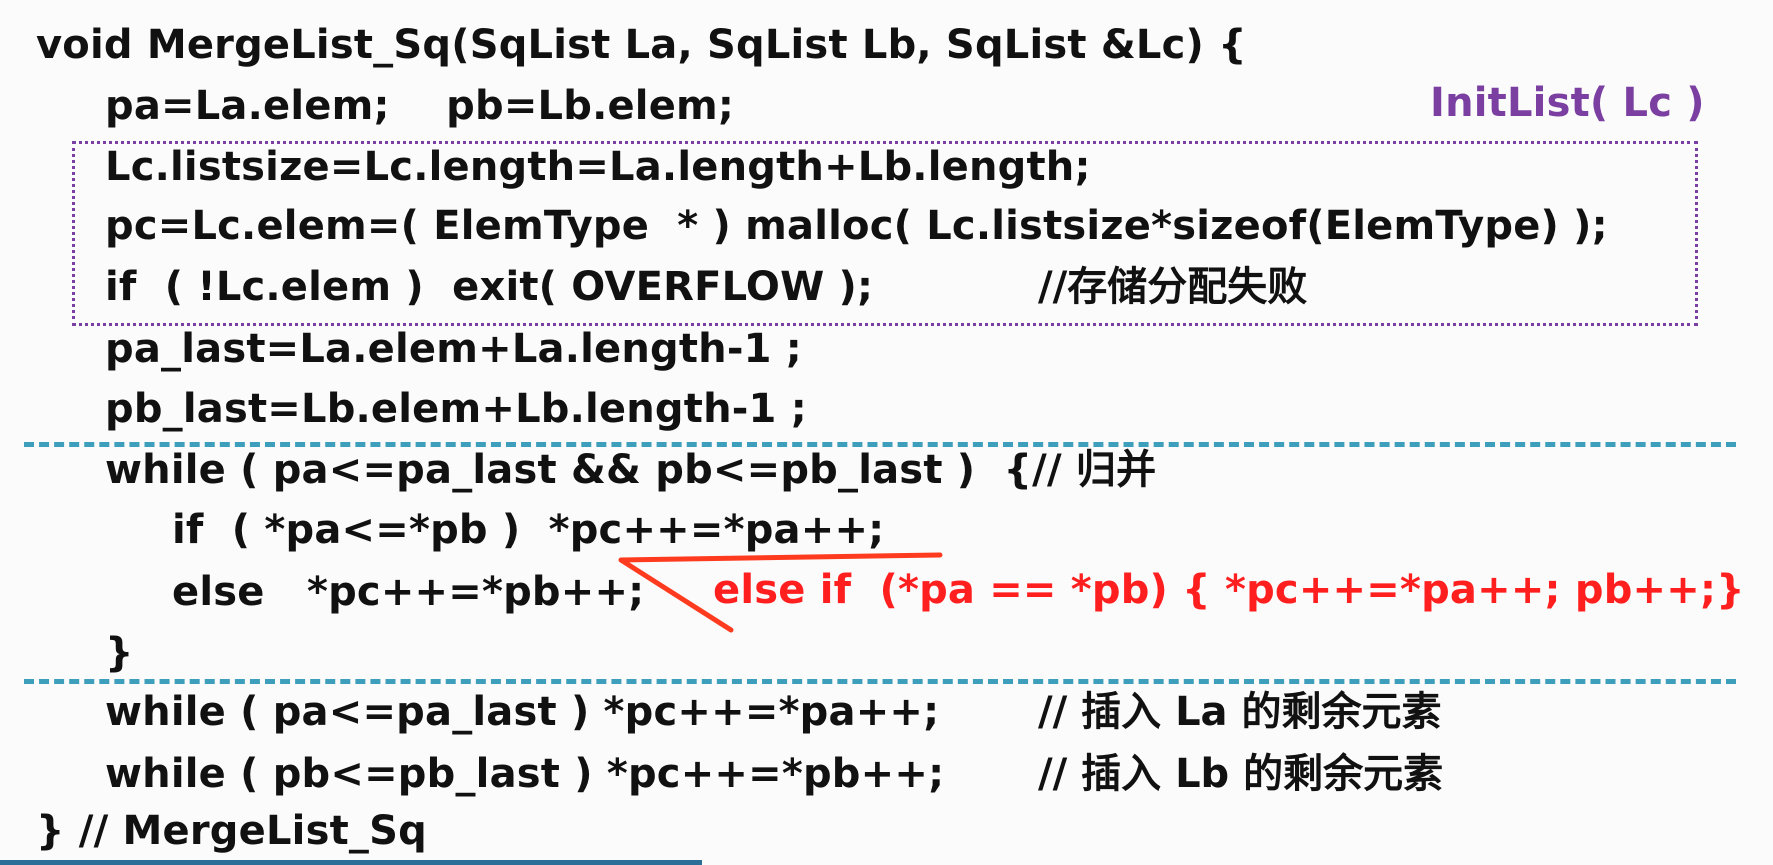 The image size is (1773, 865). Describe the element at coordinates (522, 712) in the screenshot. I see `remaining-pa-line: while ( pa<=pa_last ) *pc++=*pa++;` at that location.